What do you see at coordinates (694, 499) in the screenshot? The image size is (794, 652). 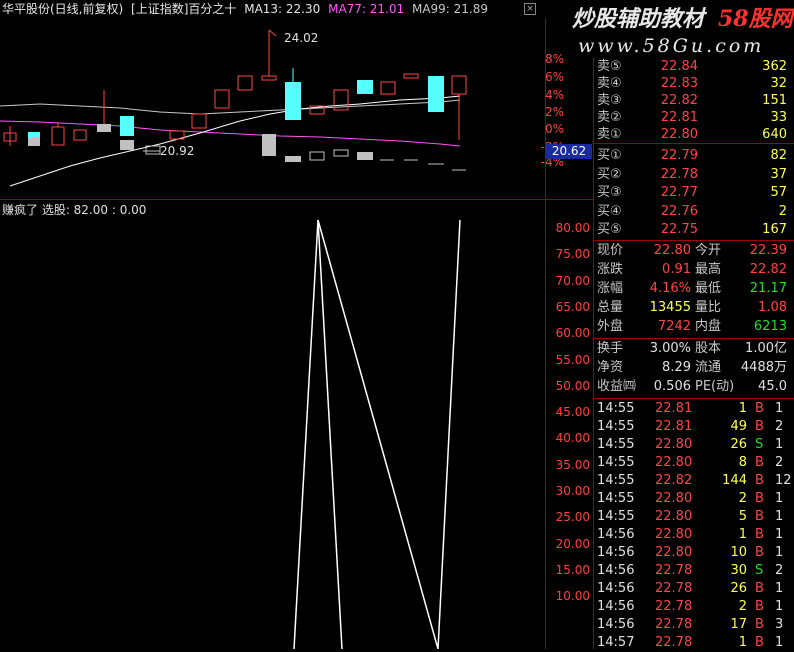 I see `tick-row: 14:55 22.80 2 B 1` at bounding box center [694, 499].